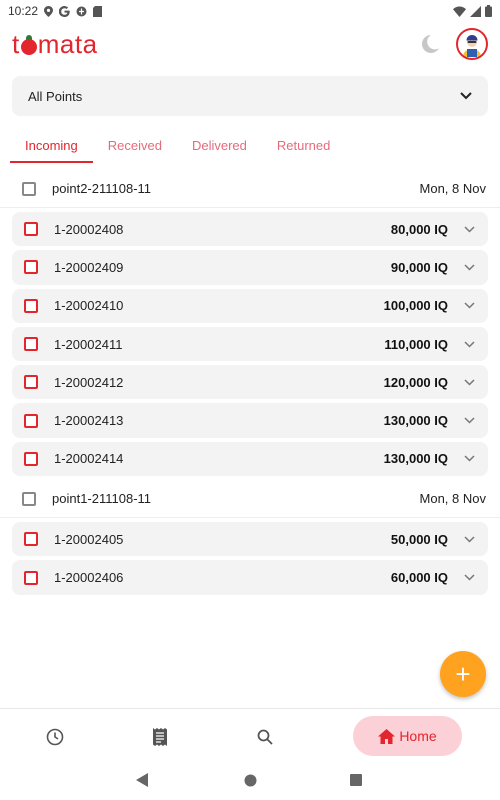 This screenshot has width=500, height=800. Describe the element at coordinates (453, 44) in the screenshot. I see `app-bar-actions` at that location.